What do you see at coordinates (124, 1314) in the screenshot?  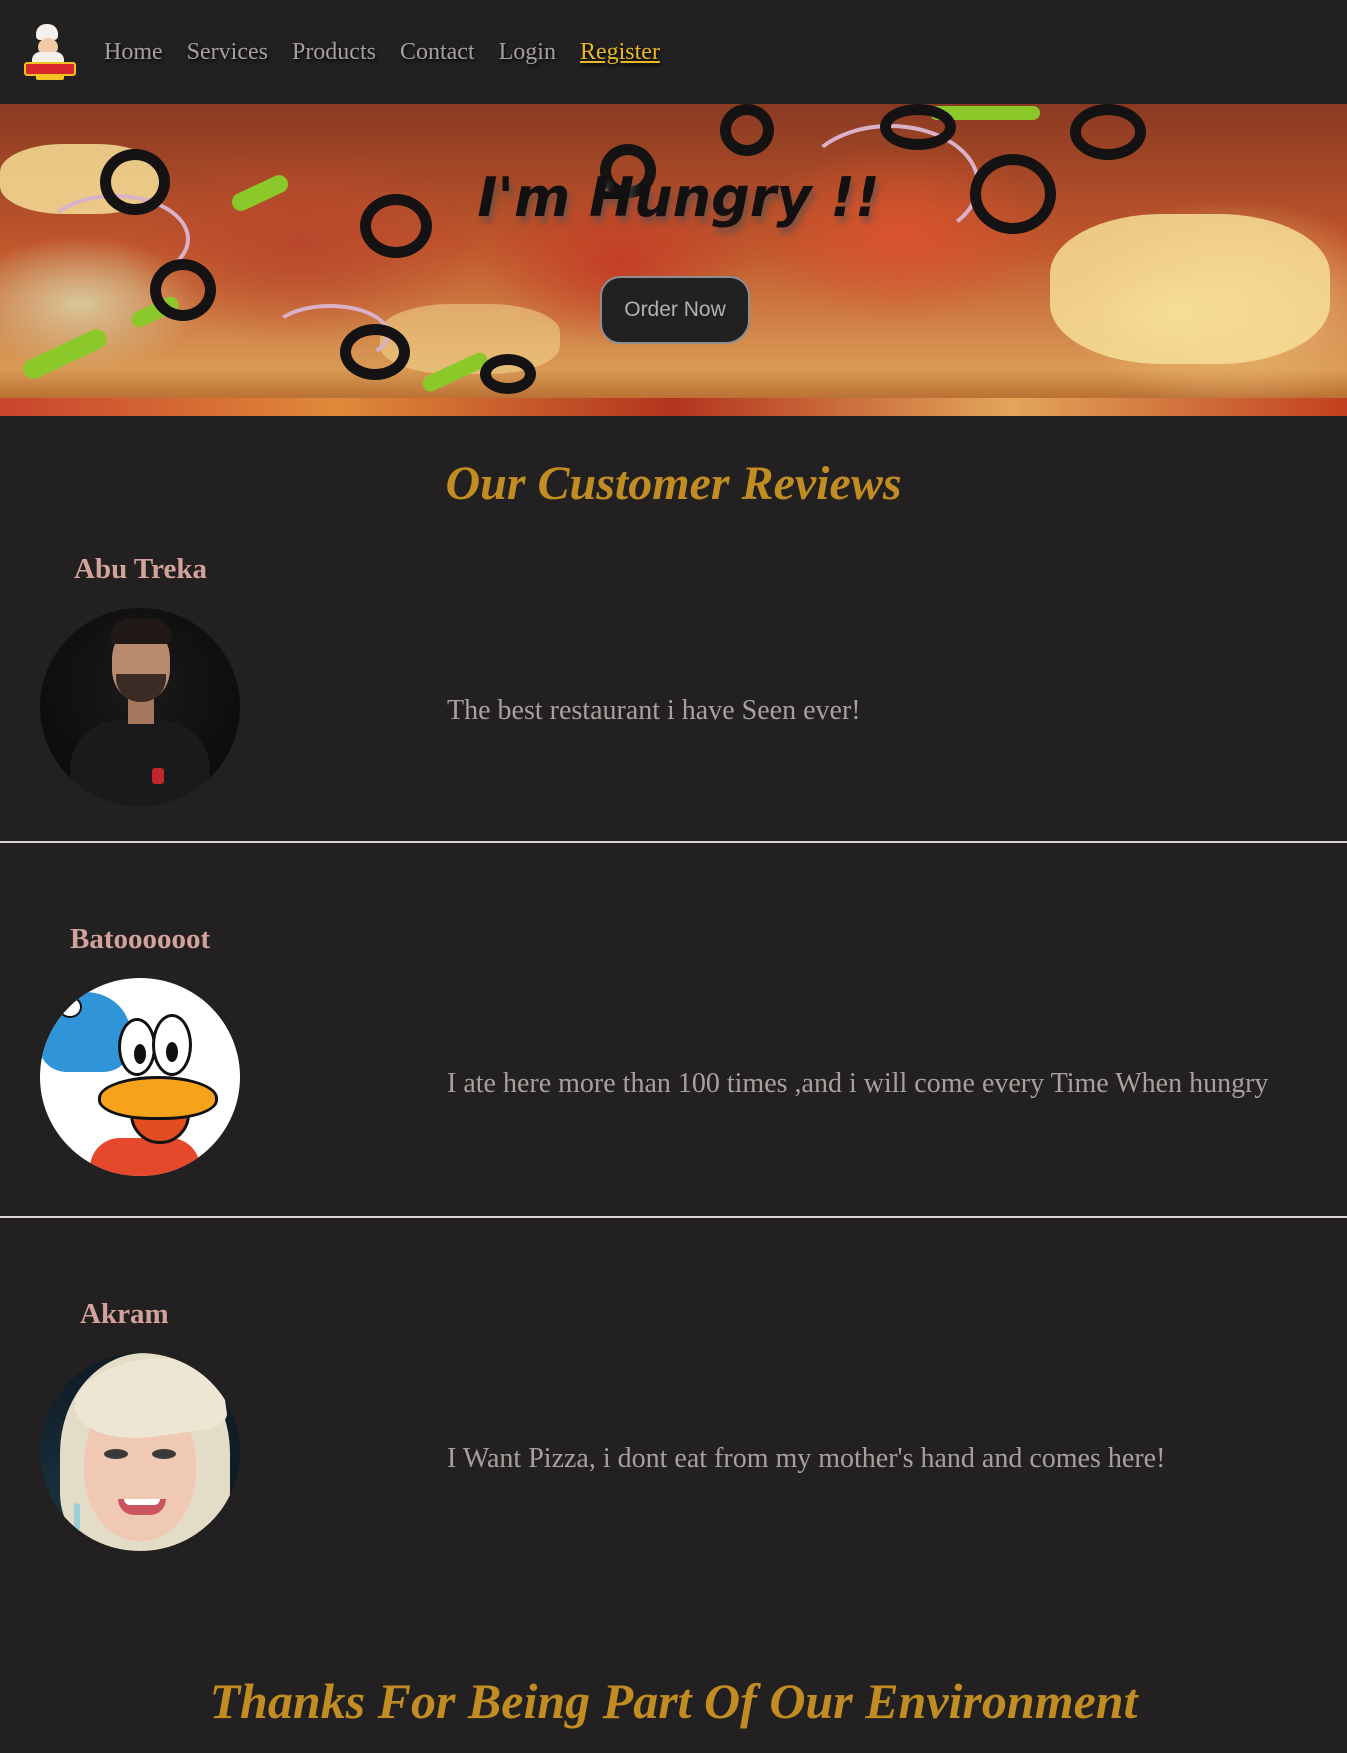 I see `reviewer-name: Akram` at bounding box center [124, 1314].